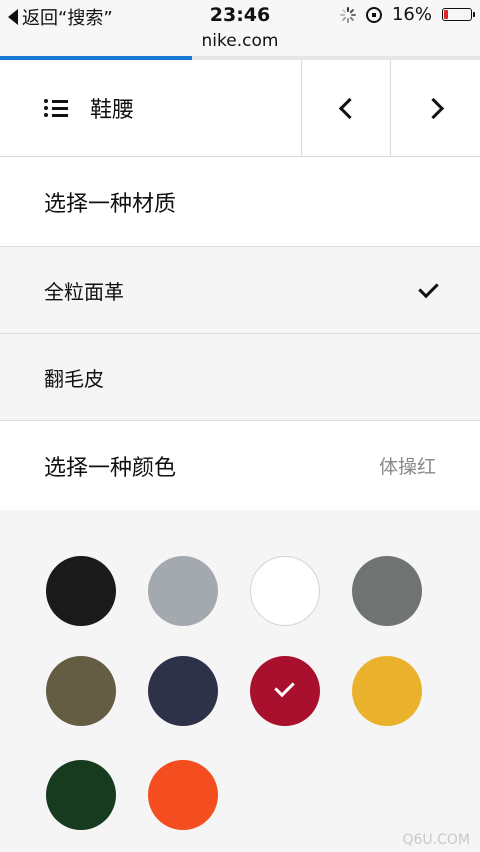 This screenshot has width=480, height=852. I want to click on rotation-lock-icon, so click(373, 14).